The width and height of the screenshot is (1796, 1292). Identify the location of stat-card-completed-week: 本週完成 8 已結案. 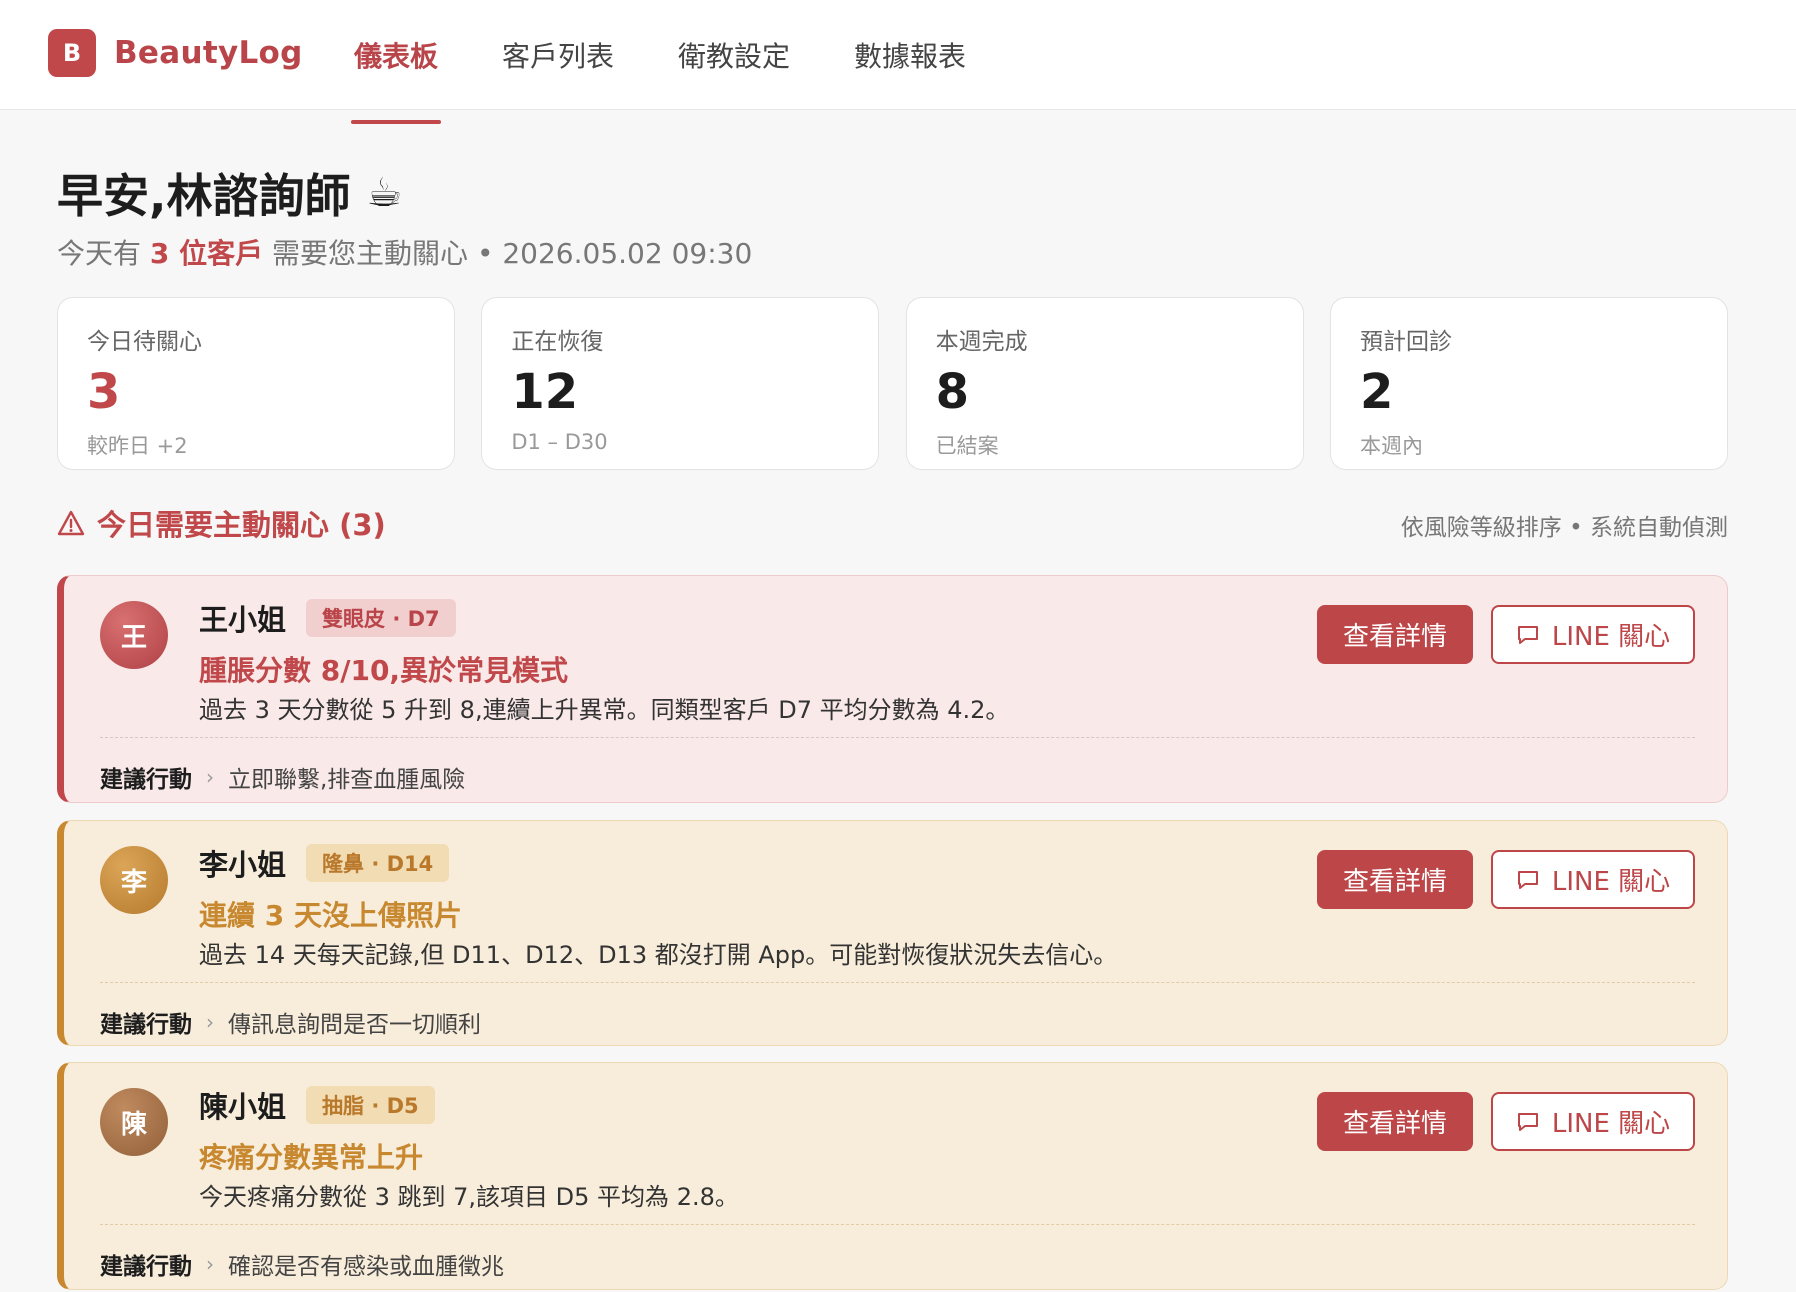
(1104, 383).